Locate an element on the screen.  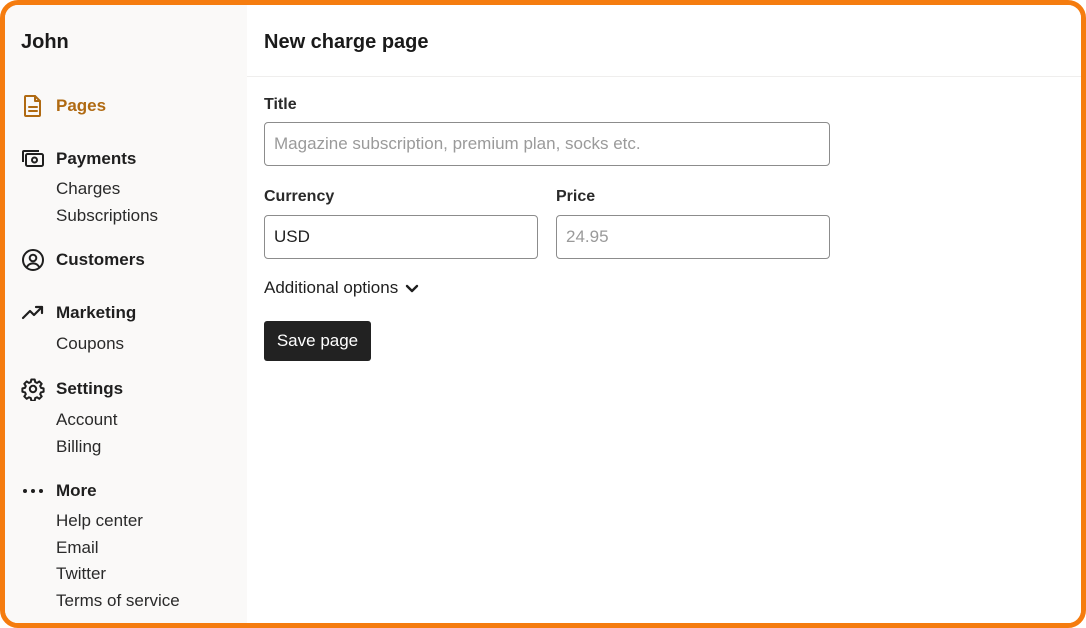
price-input is located at coordinates (693, 237).